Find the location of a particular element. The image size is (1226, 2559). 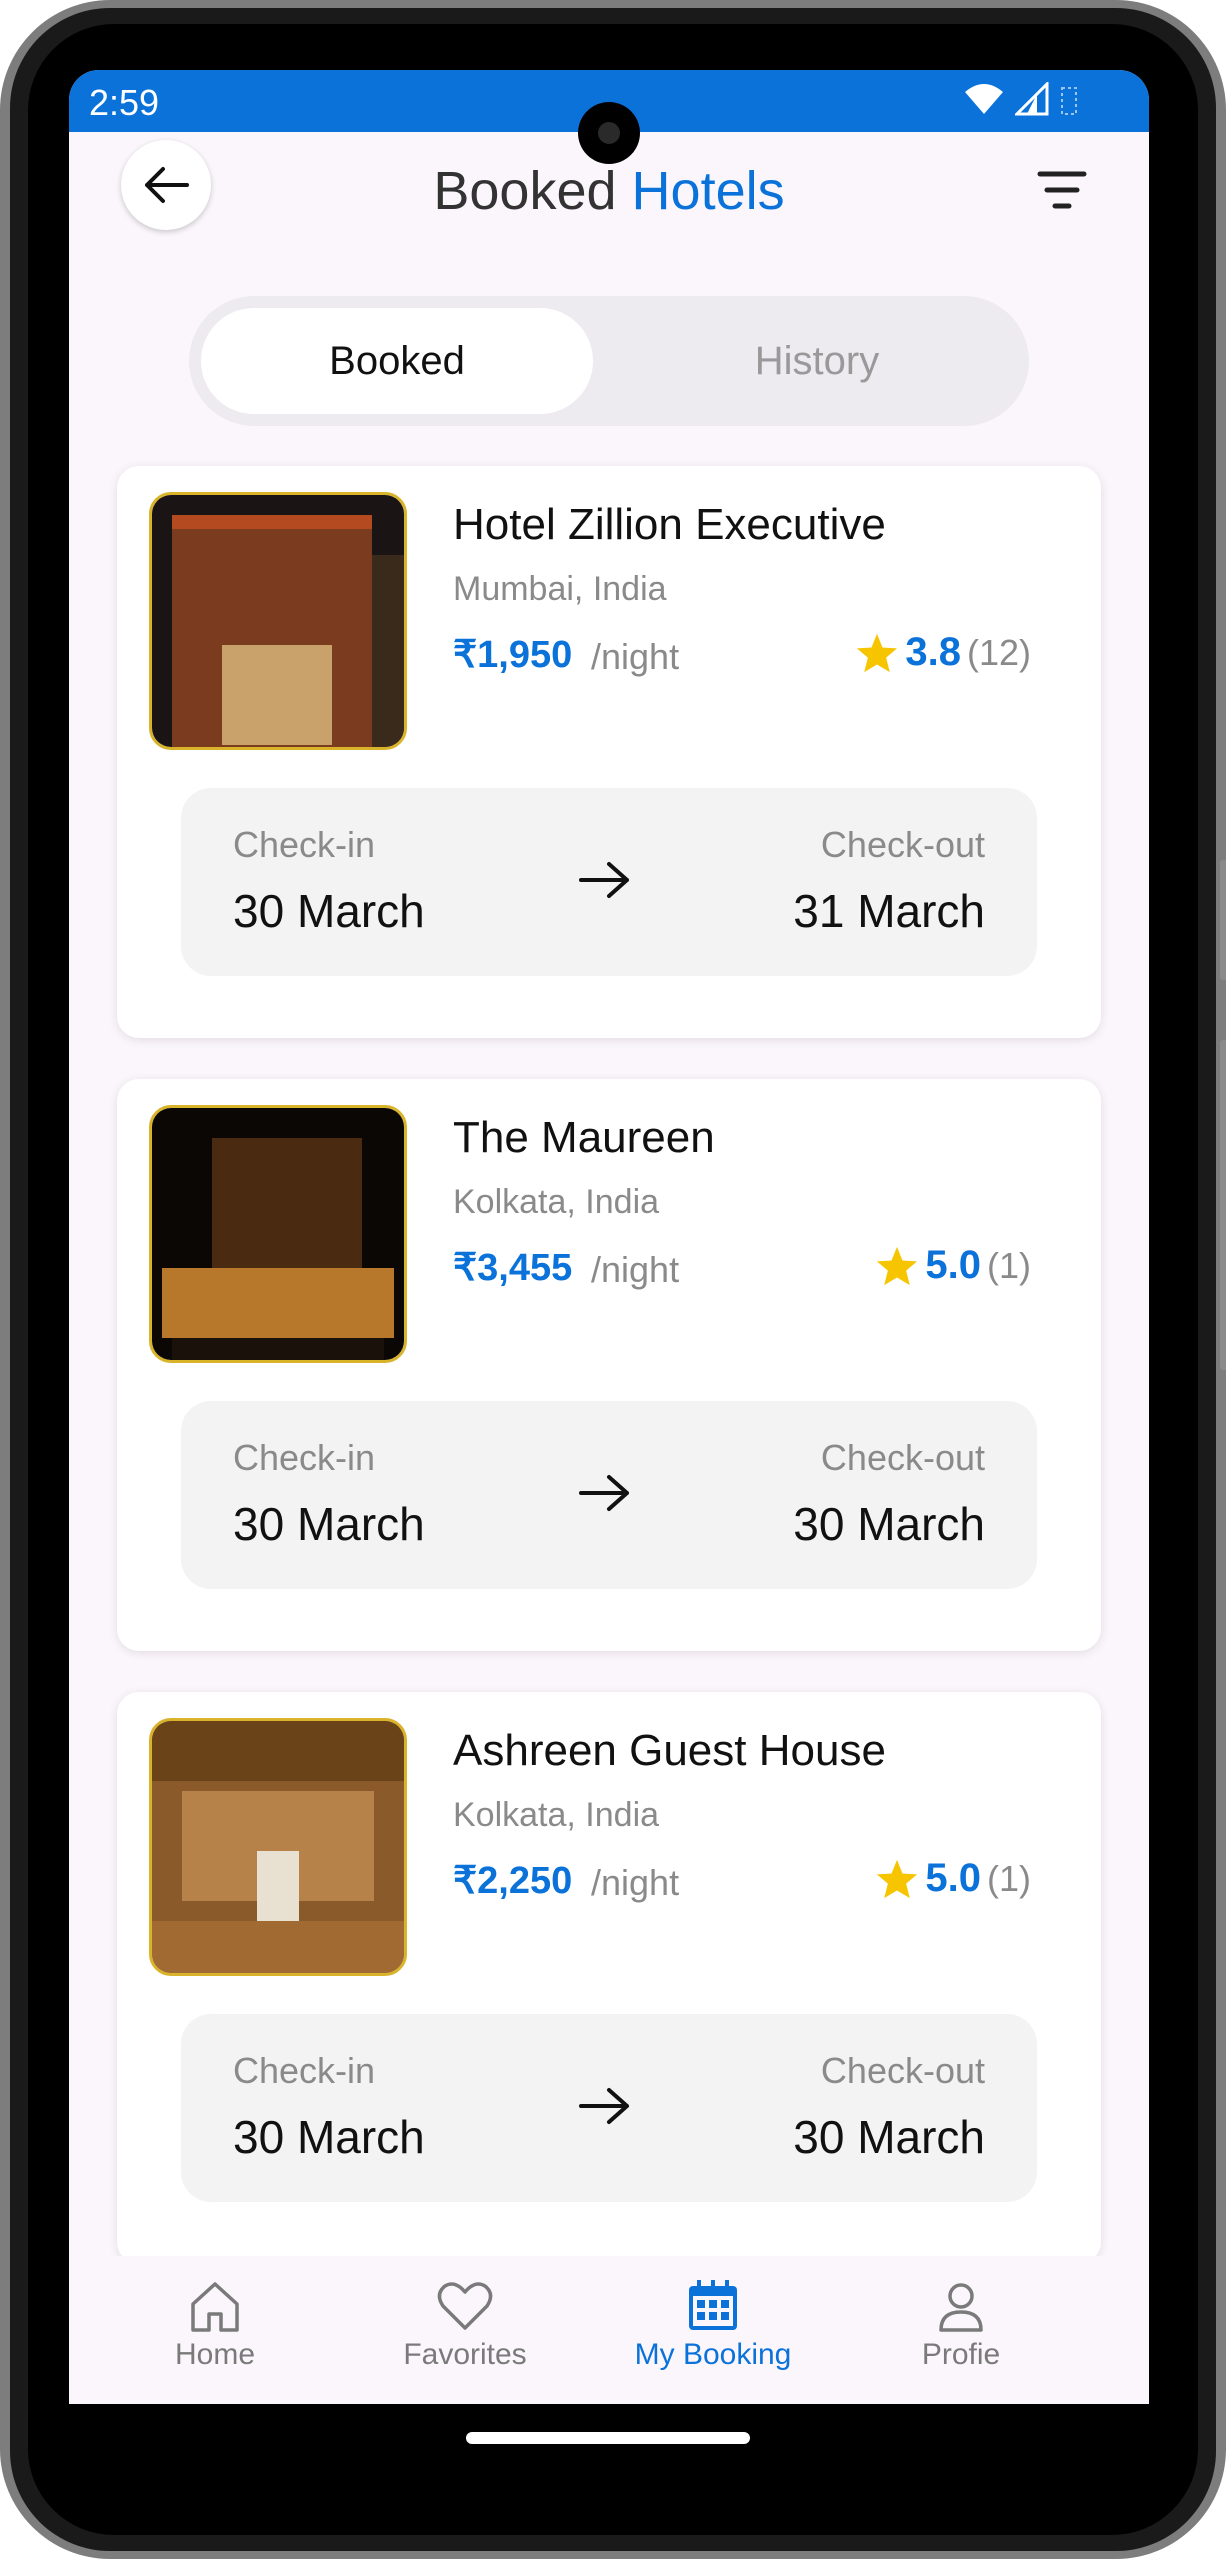

battery-icon is located at coordinates (1069, 101).